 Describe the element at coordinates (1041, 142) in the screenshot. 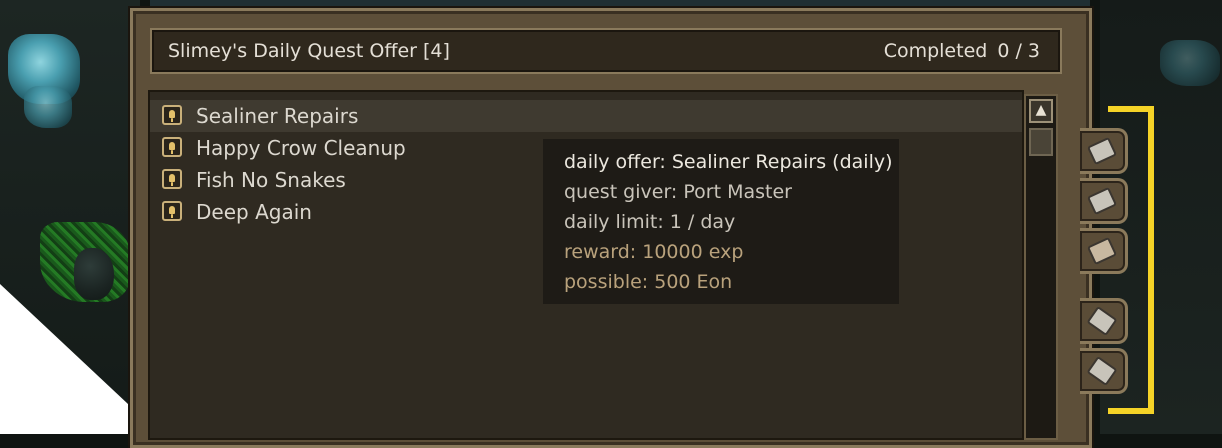

I see `scroll-thumb` at that location.